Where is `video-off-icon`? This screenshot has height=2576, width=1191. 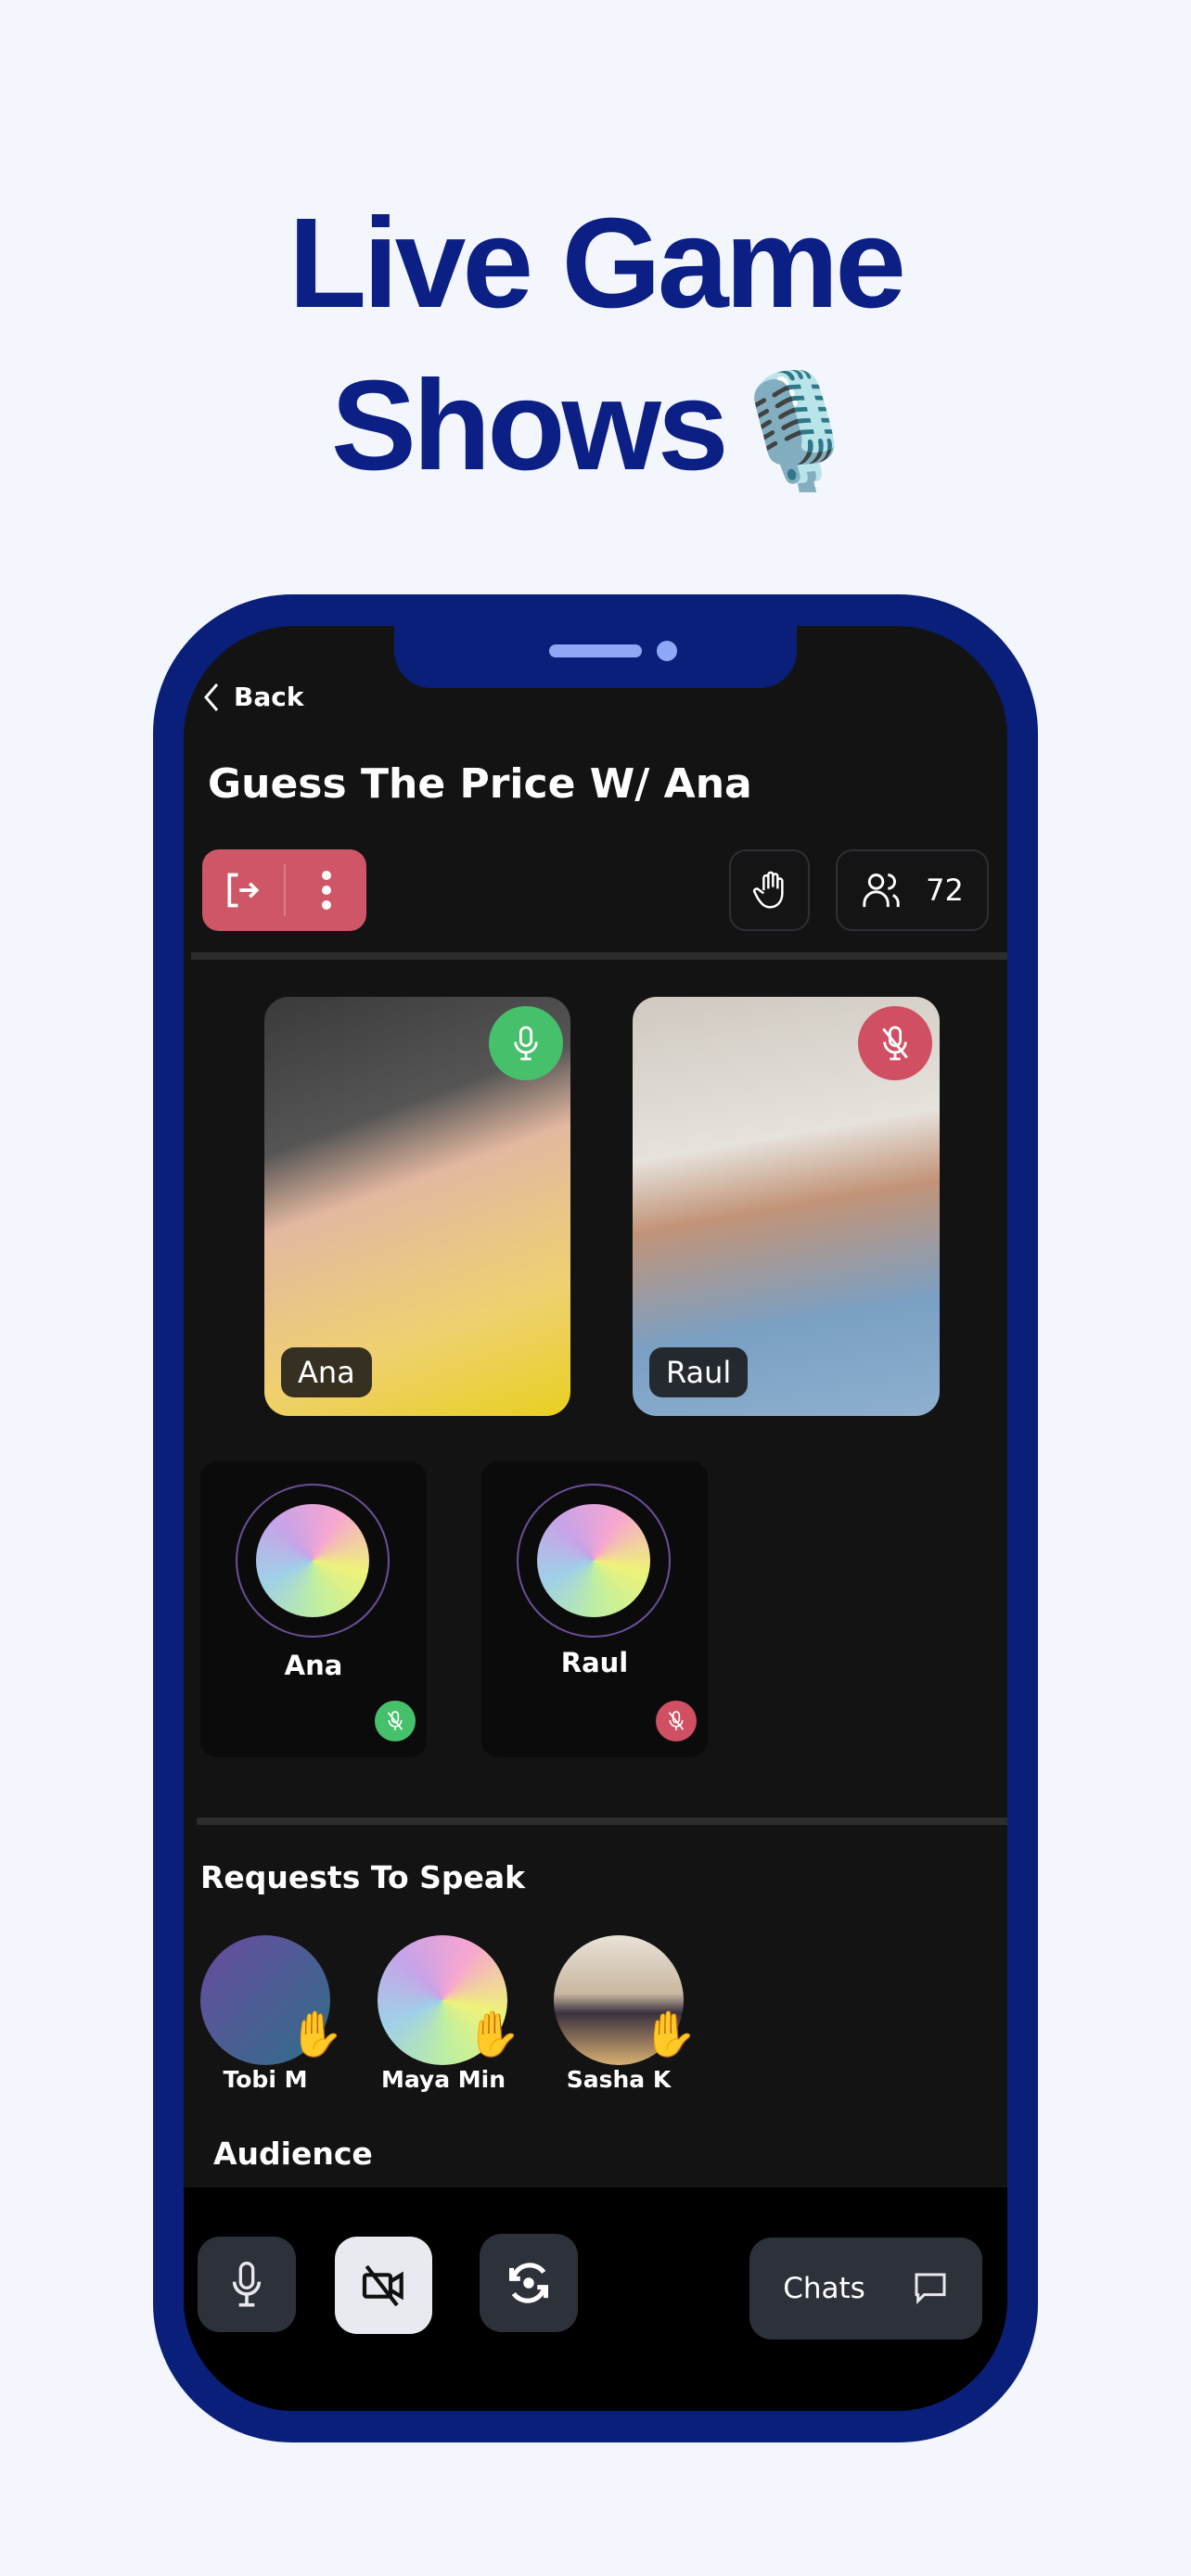
video-off-icon is located at coordinates (382, 2285).